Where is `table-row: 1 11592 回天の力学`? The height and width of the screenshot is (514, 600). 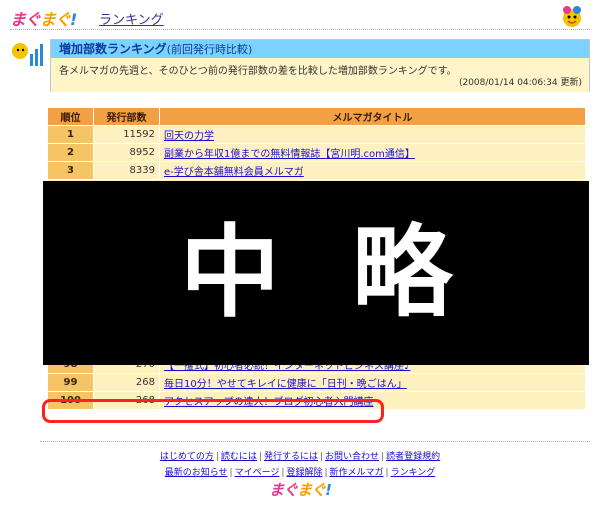 table-row: 1 11592 回天の力学 is located at coordinates (316, 134).